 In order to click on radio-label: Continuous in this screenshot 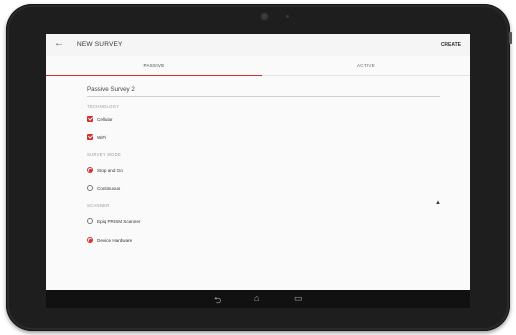, I will do `click(109, 188)`.